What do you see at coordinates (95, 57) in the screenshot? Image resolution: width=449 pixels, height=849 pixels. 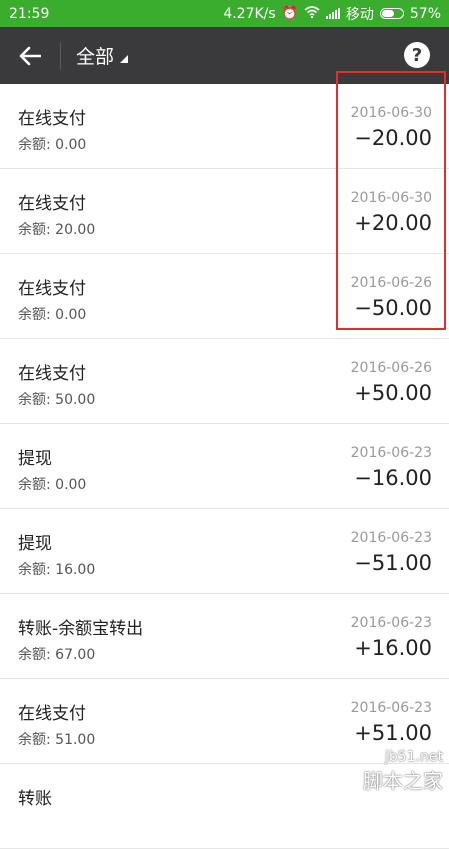 I see `filter-label: 全部` at bounding box center [95, 57].